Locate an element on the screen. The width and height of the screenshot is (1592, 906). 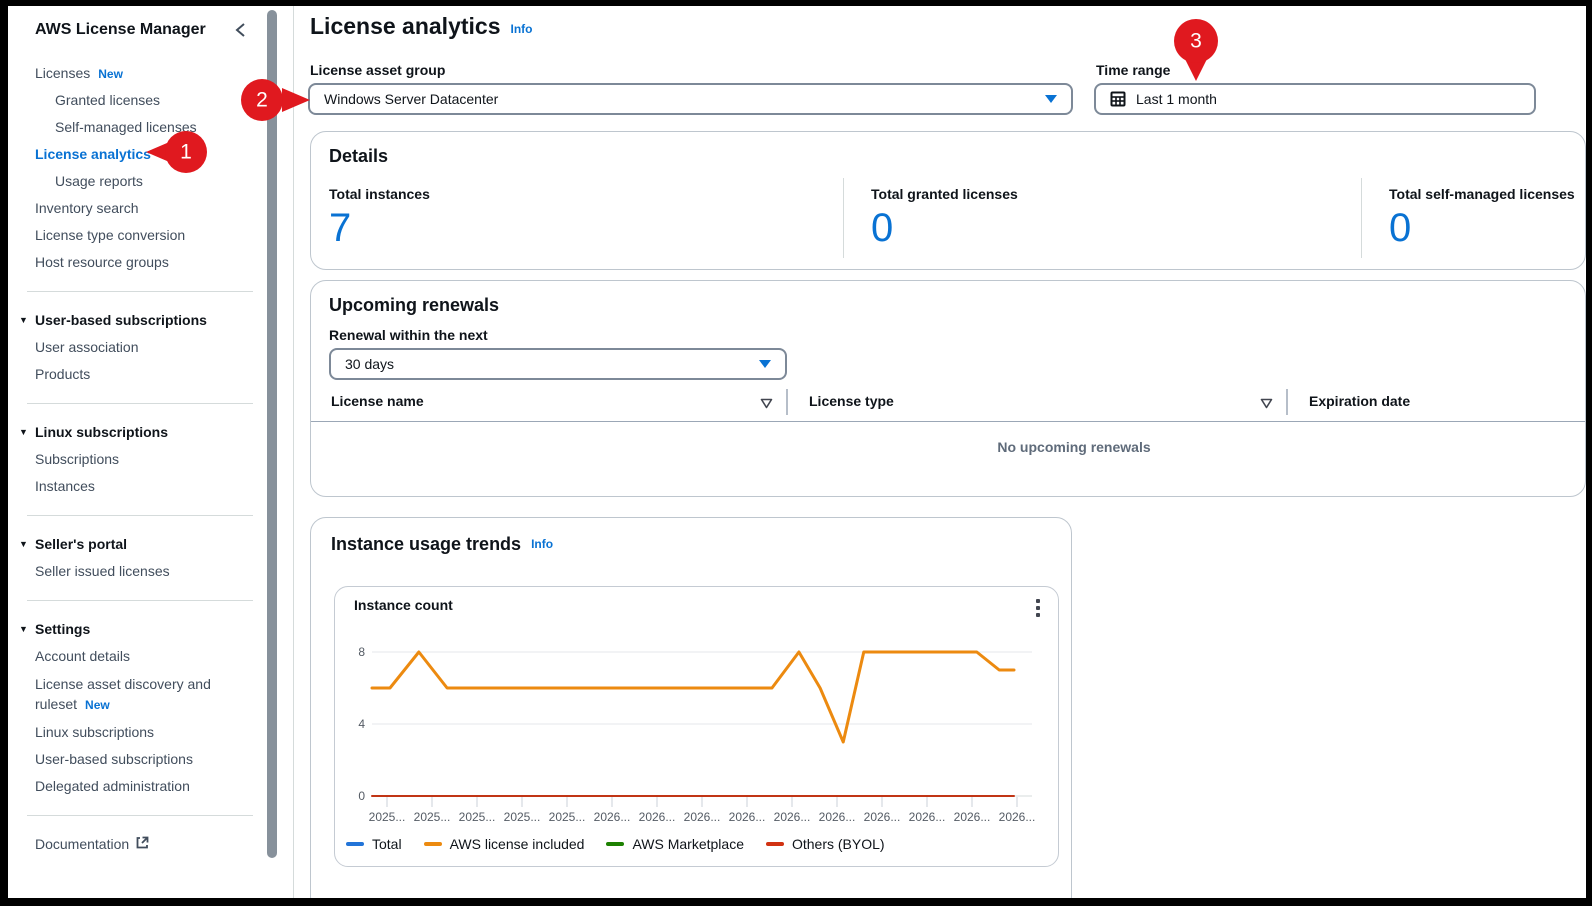
column-header-license-type: License type is located at coordinates (851, 401).